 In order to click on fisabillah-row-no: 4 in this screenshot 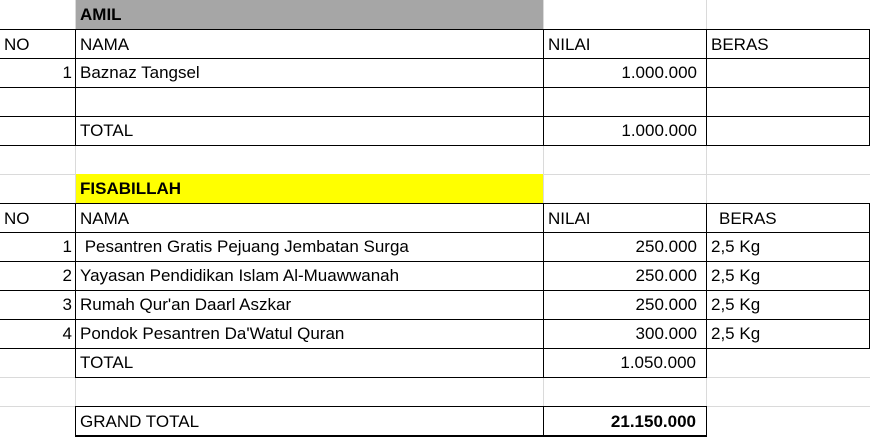, I will do `click(38, 334)`.